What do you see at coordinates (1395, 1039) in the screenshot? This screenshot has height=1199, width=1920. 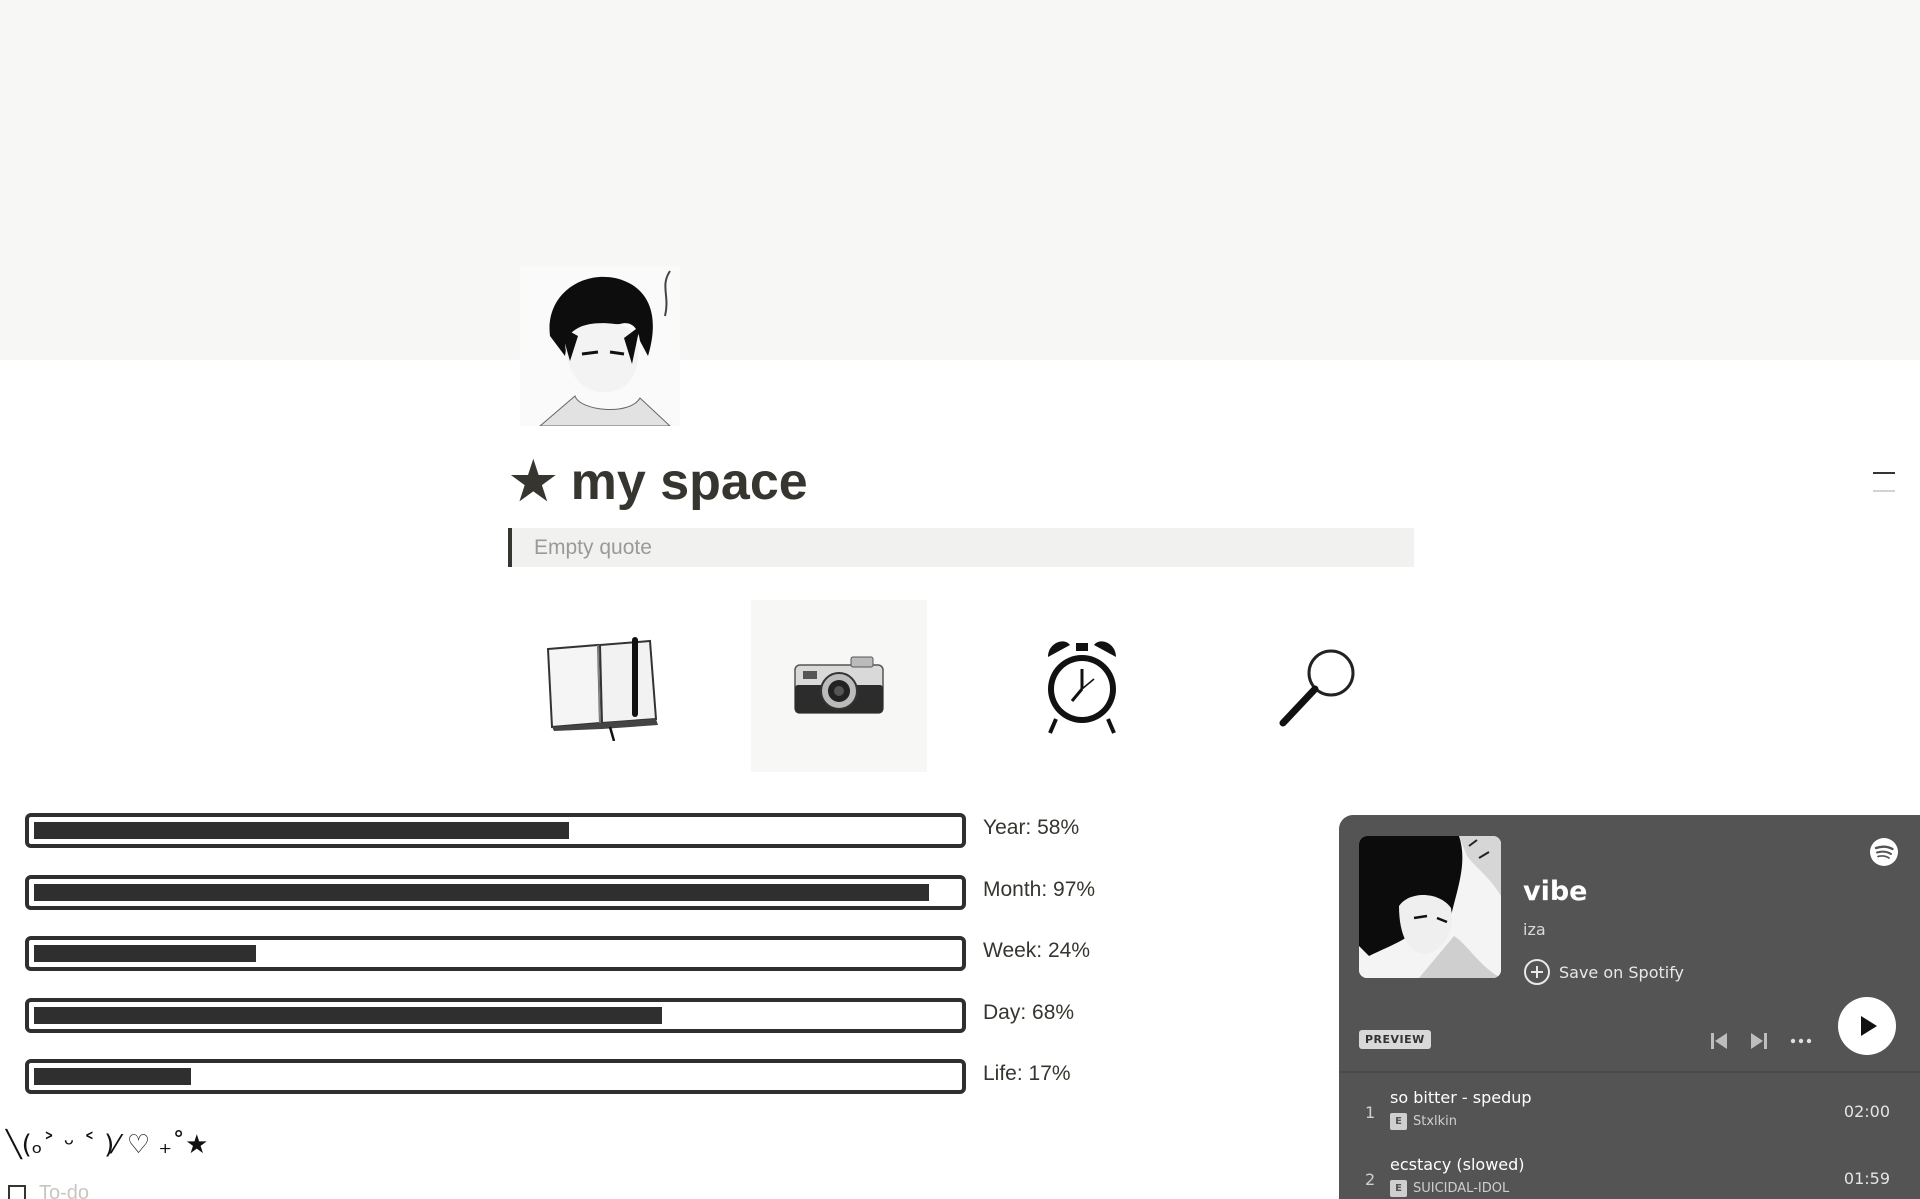 I see `preview-badge: PREVIEW` at bounding box center [1395, 1039].